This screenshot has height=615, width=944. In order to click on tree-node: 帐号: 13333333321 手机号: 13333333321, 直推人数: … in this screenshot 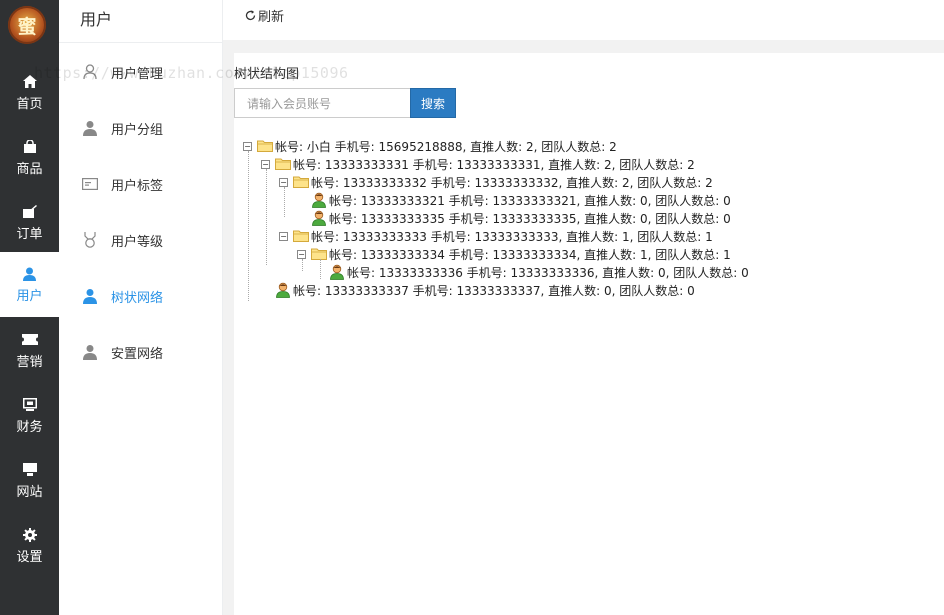, I will do `click(514, 200)`.